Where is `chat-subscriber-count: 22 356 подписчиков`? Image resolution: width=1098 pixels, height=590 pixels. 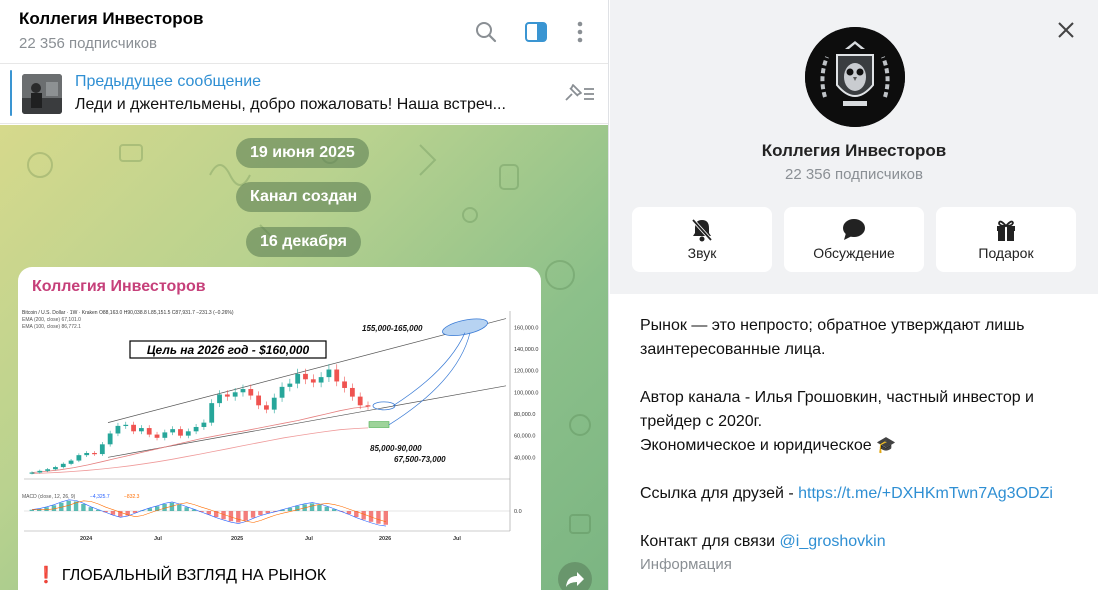 chat-subscriber-count: 22 356 подписчиков is located at coordinates (88, 43).